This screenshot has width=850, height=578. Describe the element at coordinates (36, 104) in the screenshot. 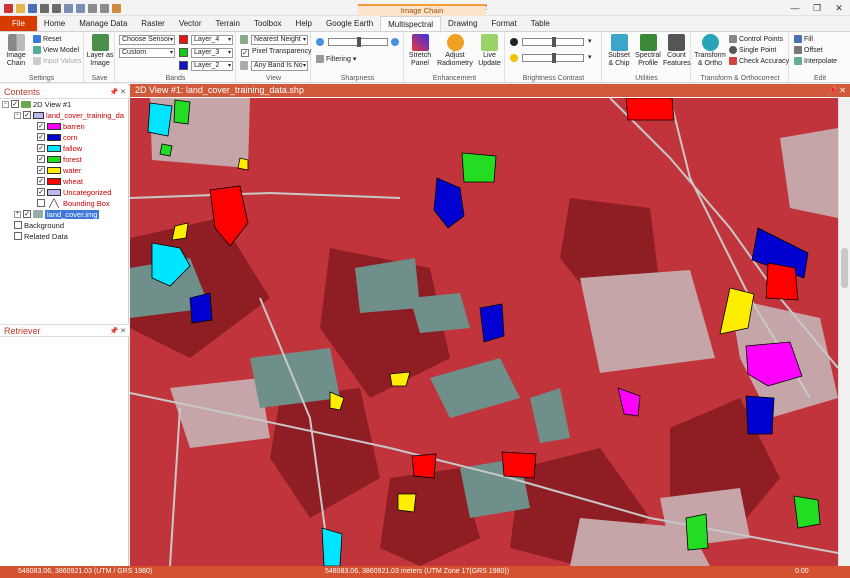

I see `tree-view-node: − ✓ 2D View #1` at that location.